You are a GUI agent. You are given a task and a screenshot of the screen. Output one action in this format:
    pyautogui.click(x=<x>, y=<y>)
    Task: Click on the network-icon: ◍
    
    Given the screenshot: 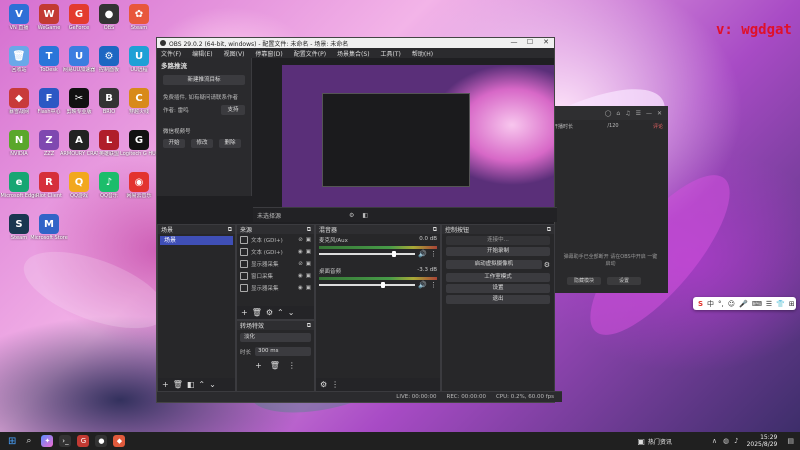 What is the action you would take?
    pyautogui.click(x=726, y=441)
    